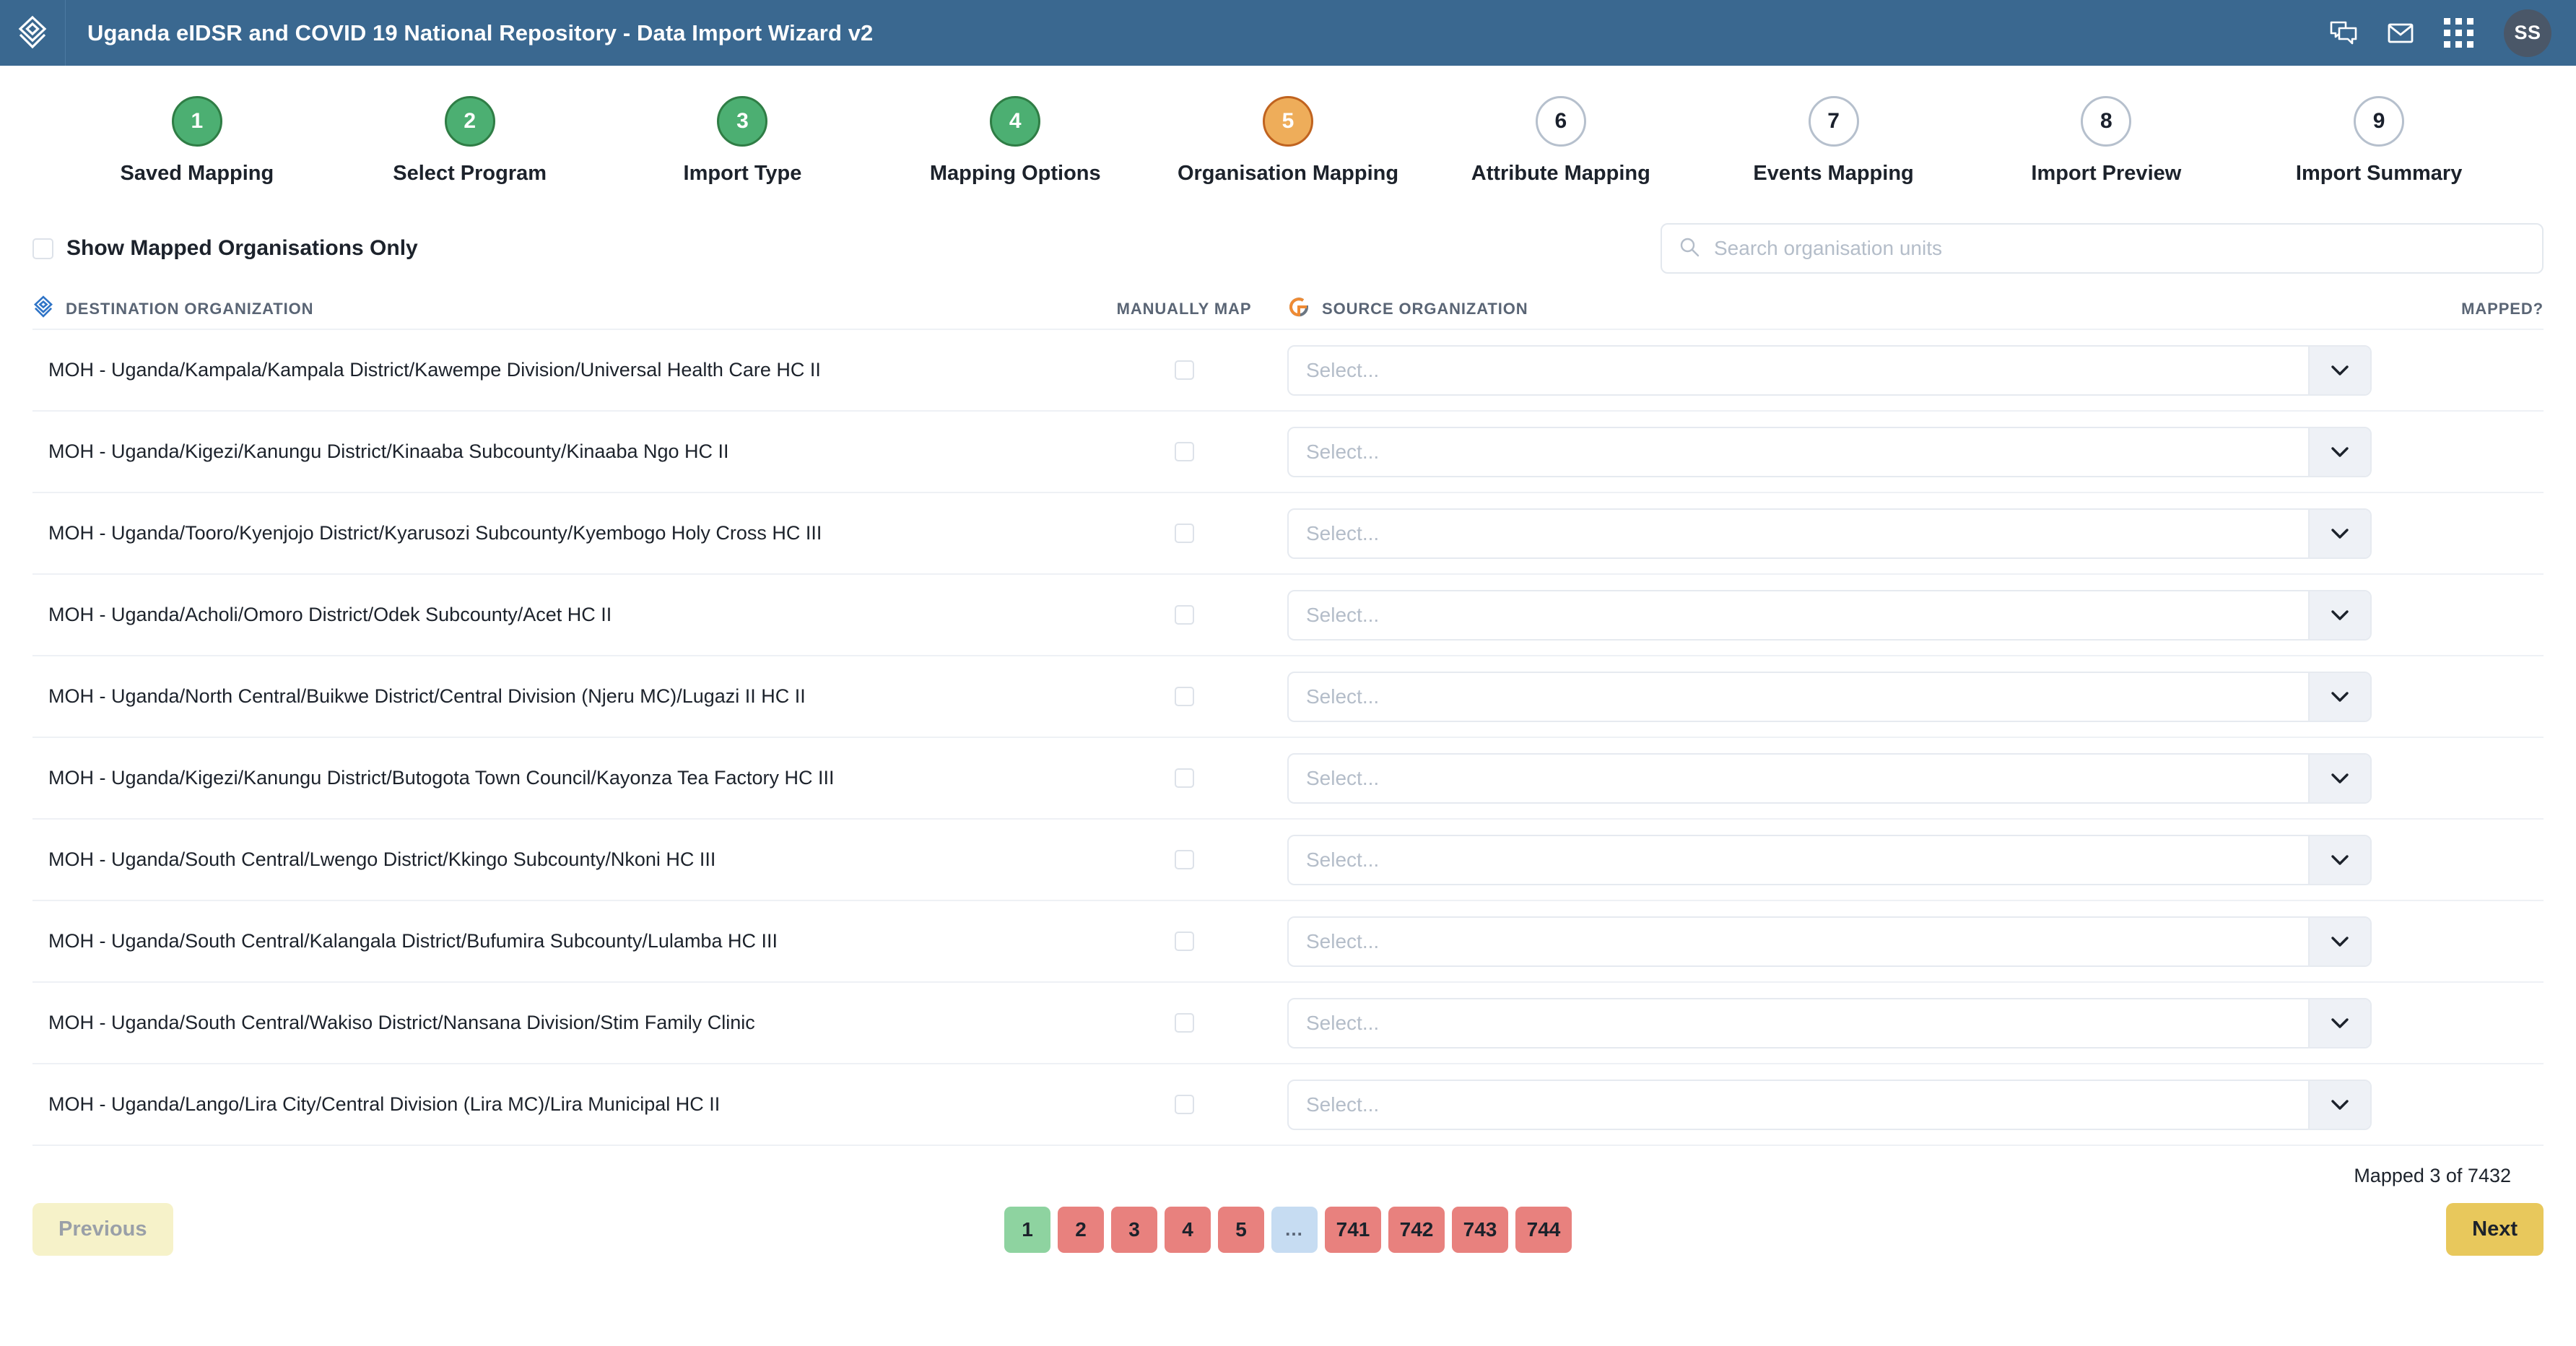 The height and width of the screenshot is (1346, 2576). I want to click on header-destination-organization: DESTINATION ORGANIZATION, so click(570, 309).